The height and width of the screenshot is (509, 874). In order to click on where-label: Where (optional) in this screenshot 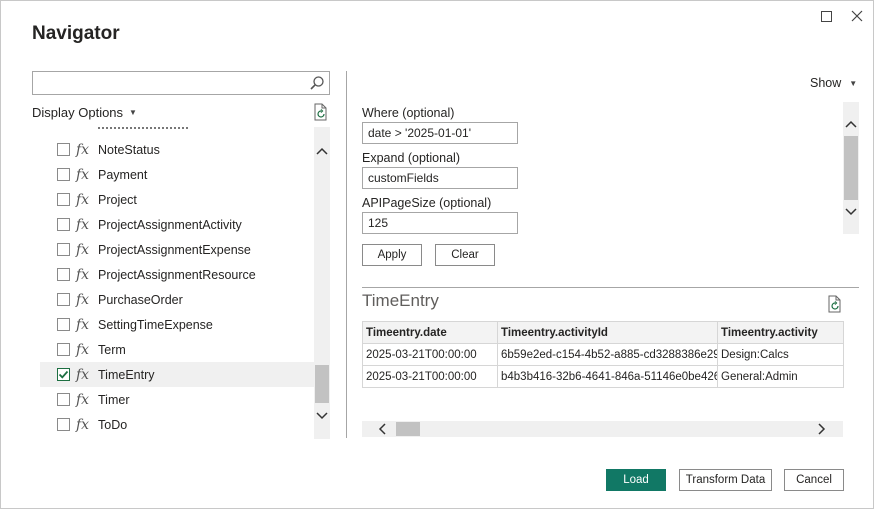, I will do `click(408, 113)`.